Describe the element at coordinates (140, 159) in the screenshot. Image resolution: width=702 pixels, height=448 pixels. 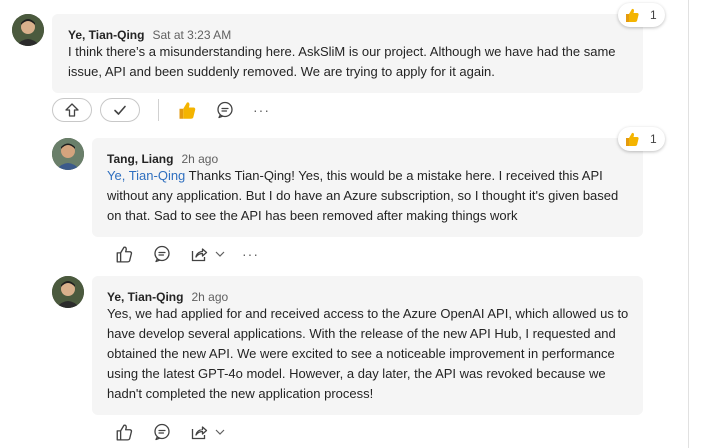
I see `author-name: Tang, Liang` at that location.